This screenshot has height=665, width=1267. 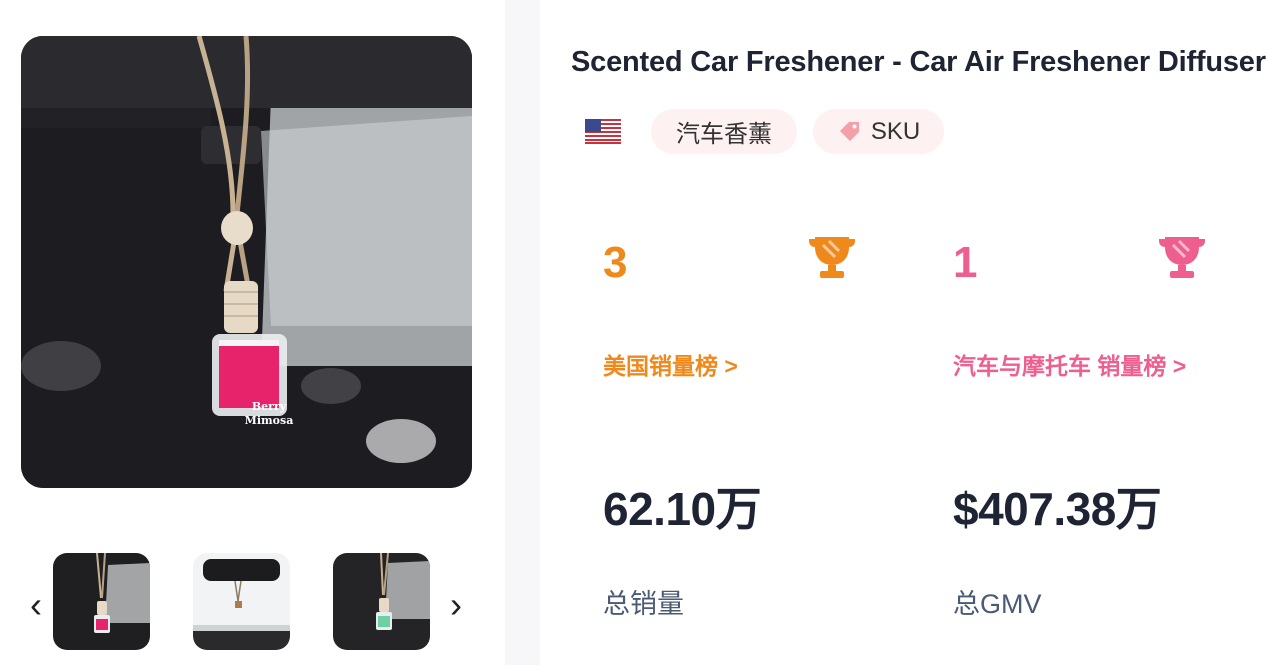 I want to click on total-sales-value: 62.10万, so click(x=682, y=509).